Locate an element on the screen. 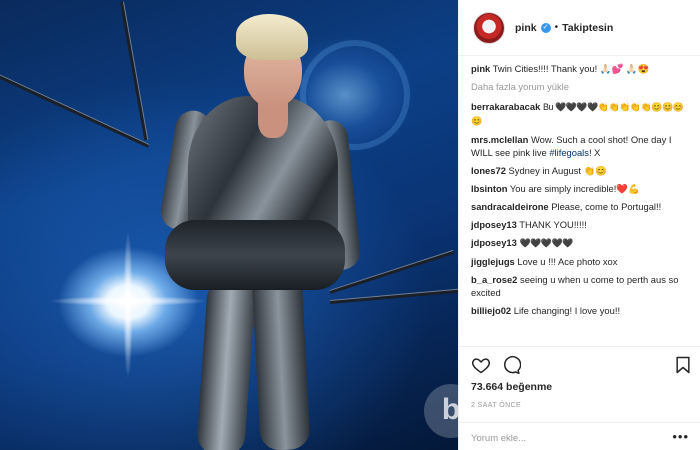  comment-text: Sydney in August 👏😊 is located at coordinates (557, 170).